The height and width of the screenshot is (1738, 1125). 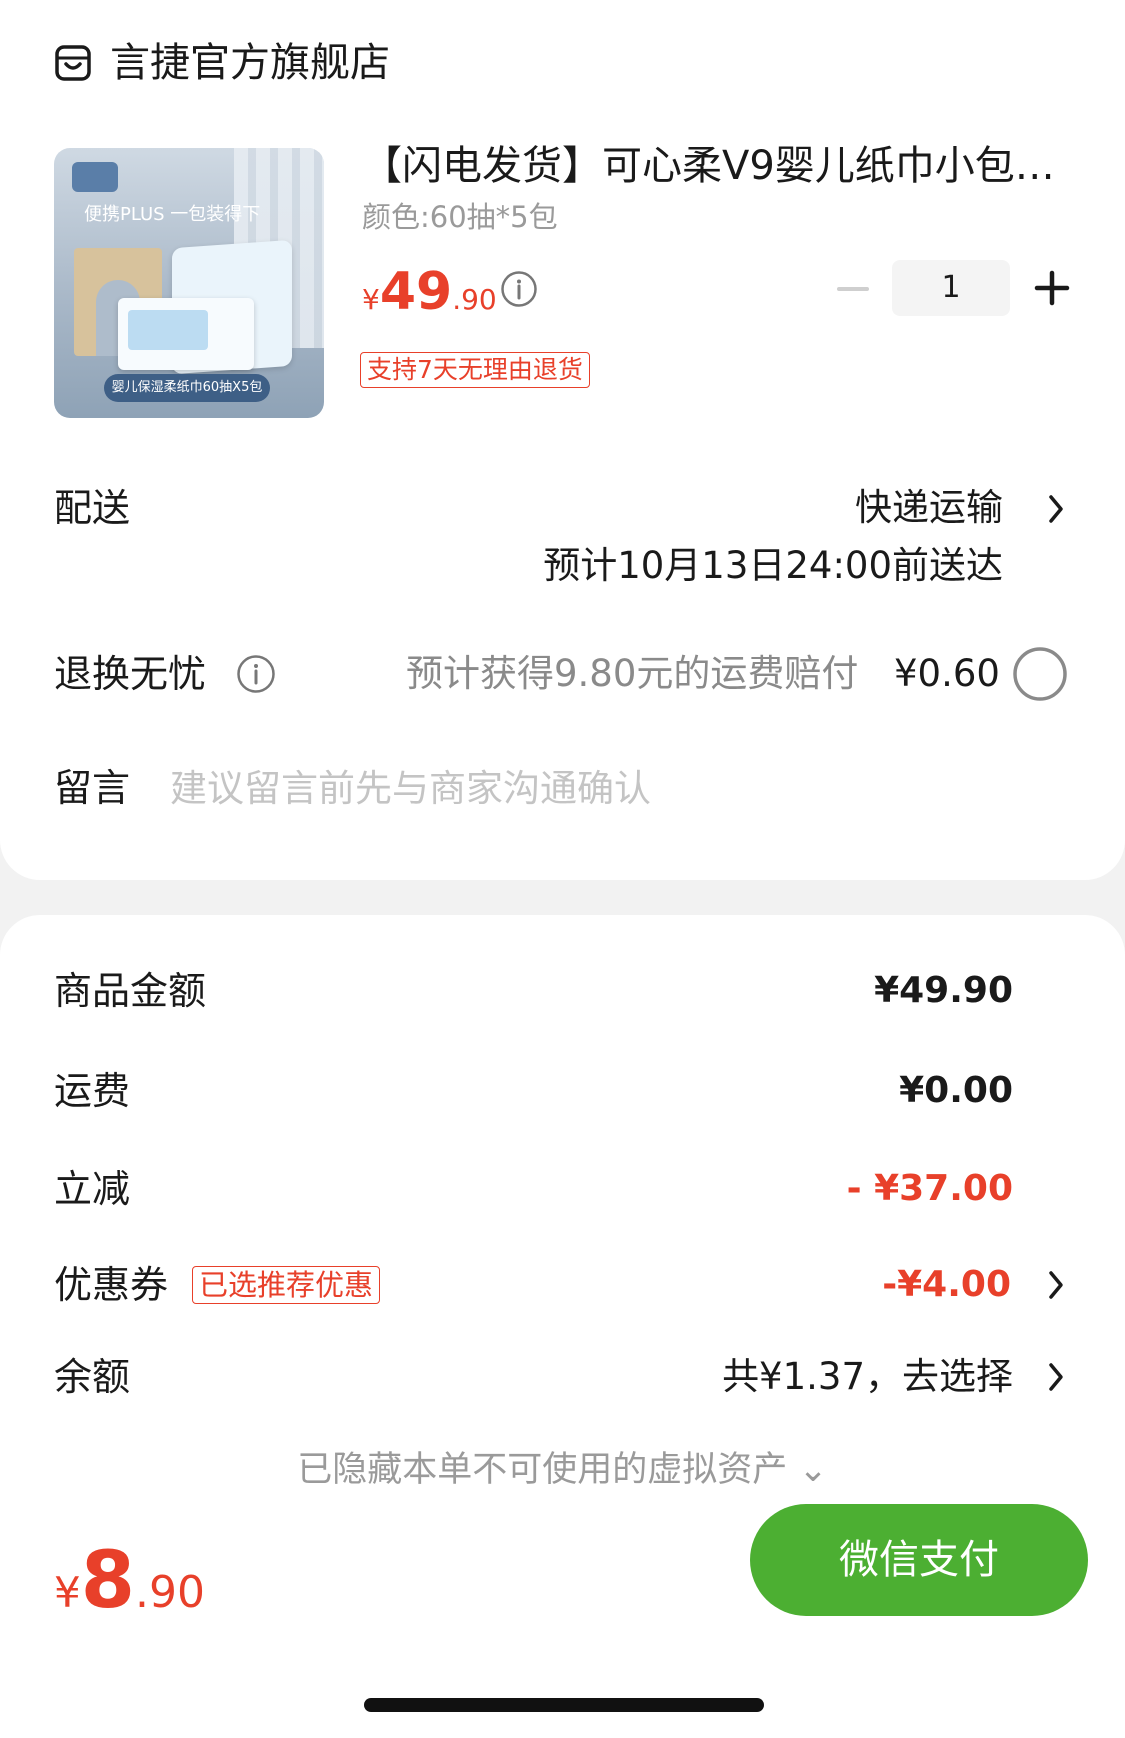 I want to click on price-info-icon, so click(x=519, y=289).